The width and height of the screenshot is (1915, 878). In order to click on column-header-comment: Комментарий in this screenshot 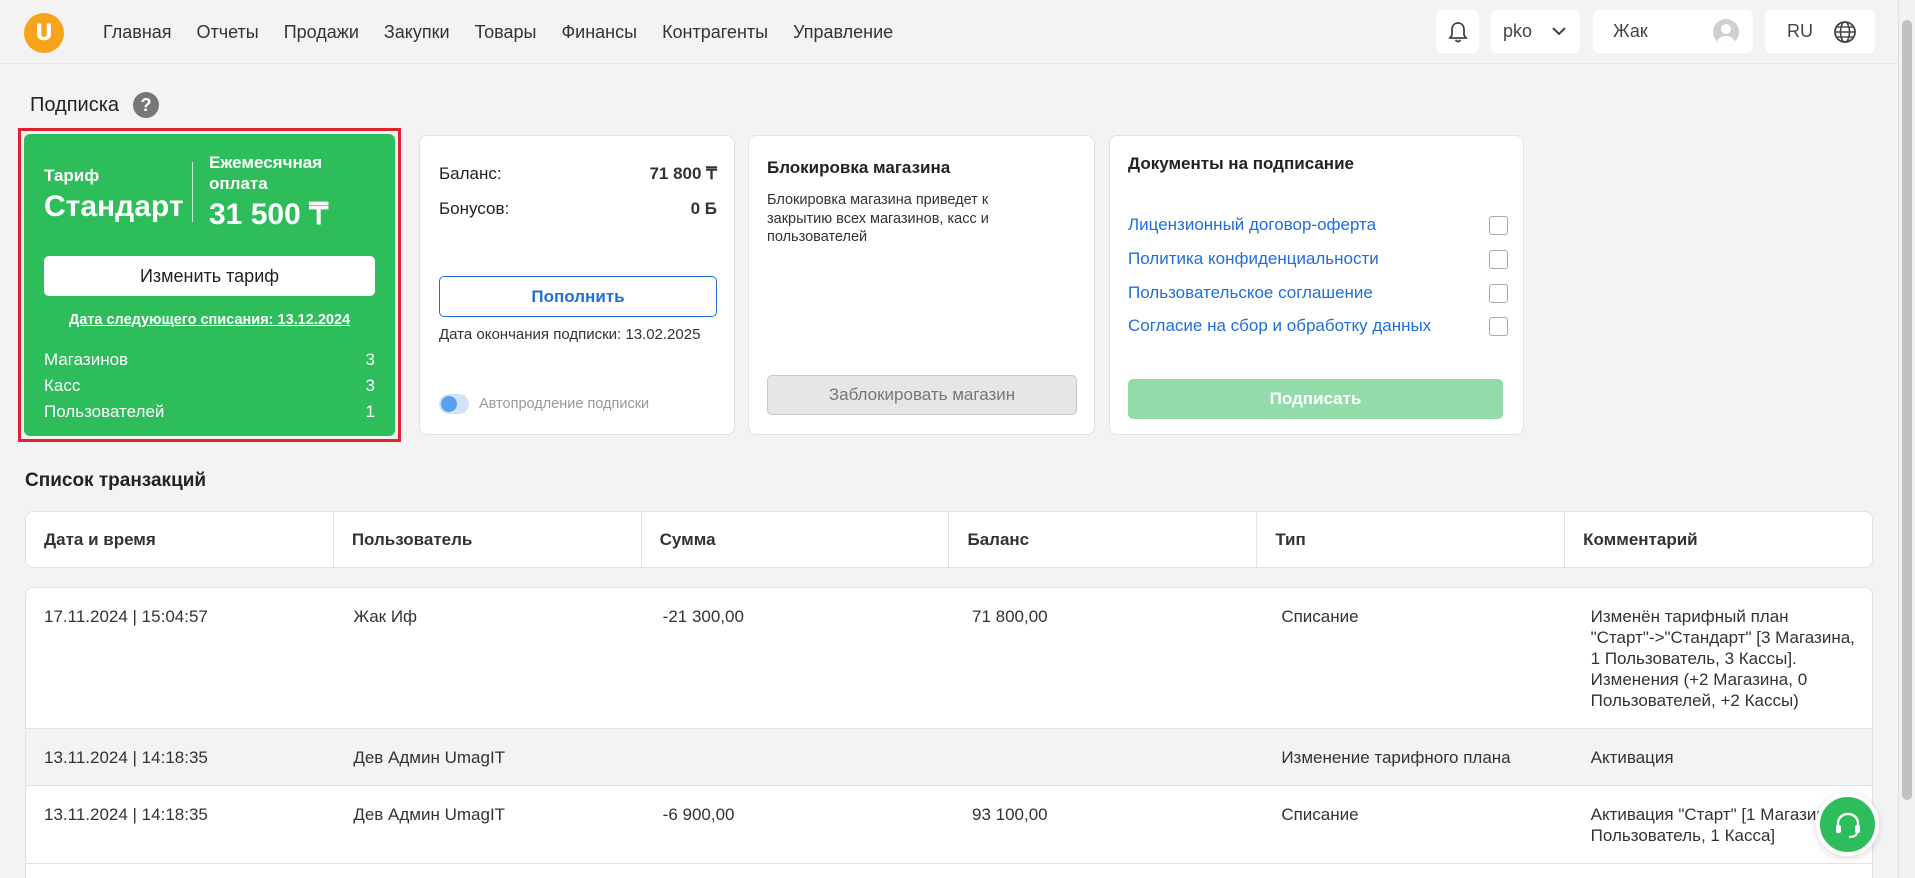, I will do `click(1718, 539)`.